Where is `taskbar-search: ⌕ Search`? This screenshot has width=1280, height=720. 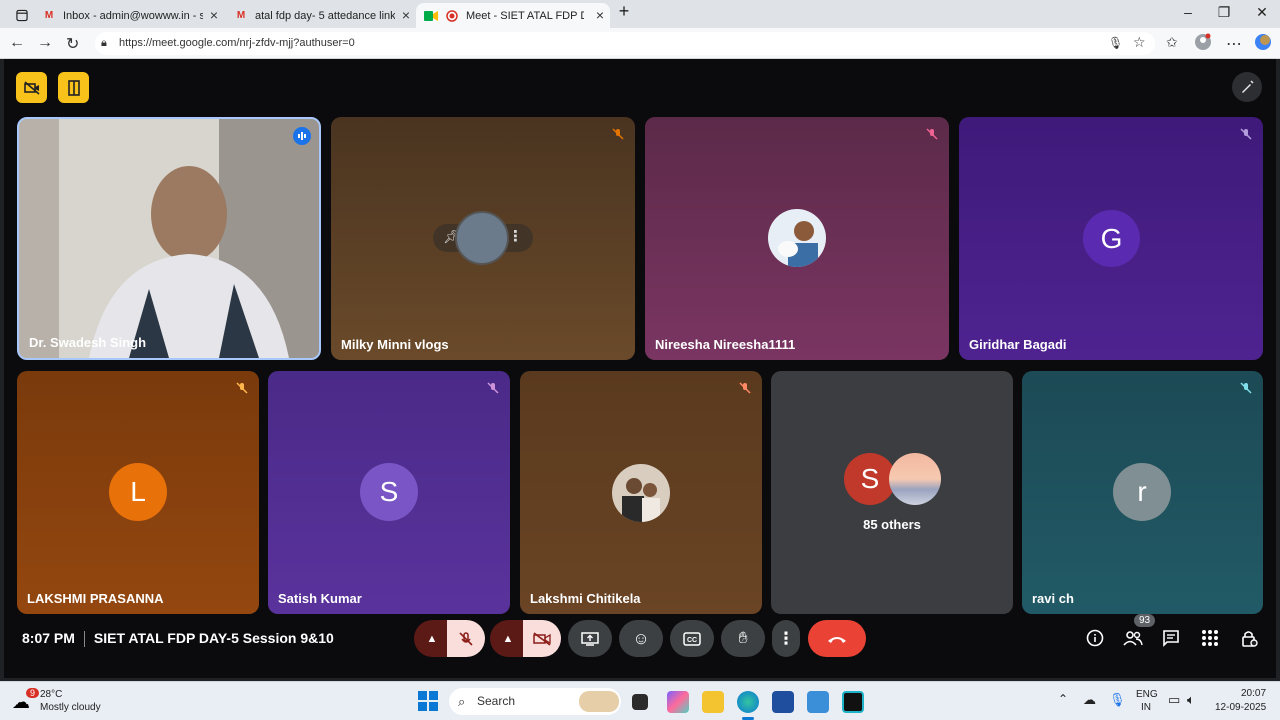
taskbar-search: ⌕ Search is located at coordinates (535, 701).